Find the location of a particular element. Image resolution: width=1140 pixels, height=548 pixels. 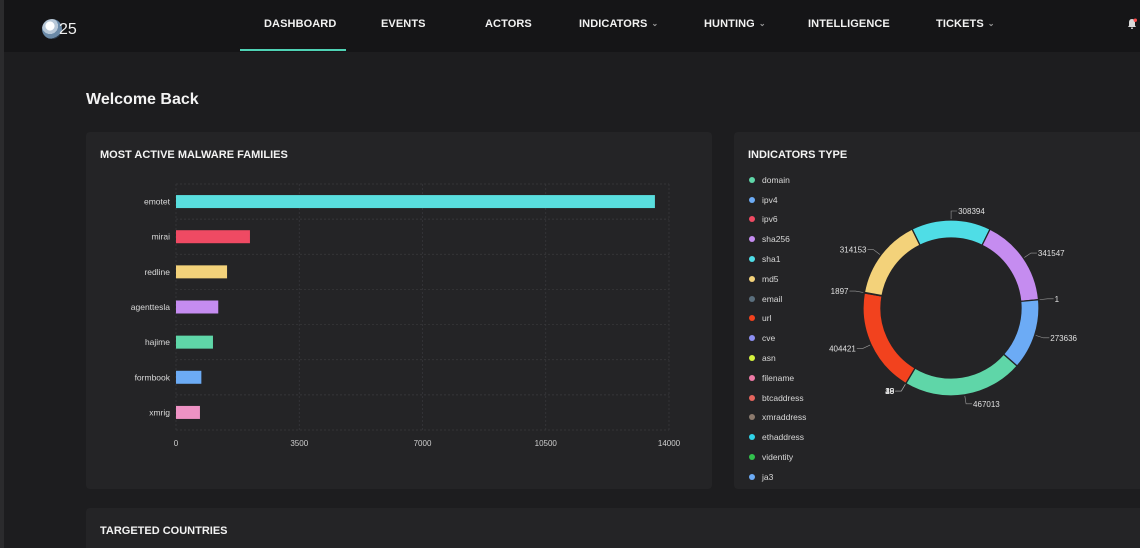

nav-intelligence: INTELLIGENCE is located at coordinates (849, 24).